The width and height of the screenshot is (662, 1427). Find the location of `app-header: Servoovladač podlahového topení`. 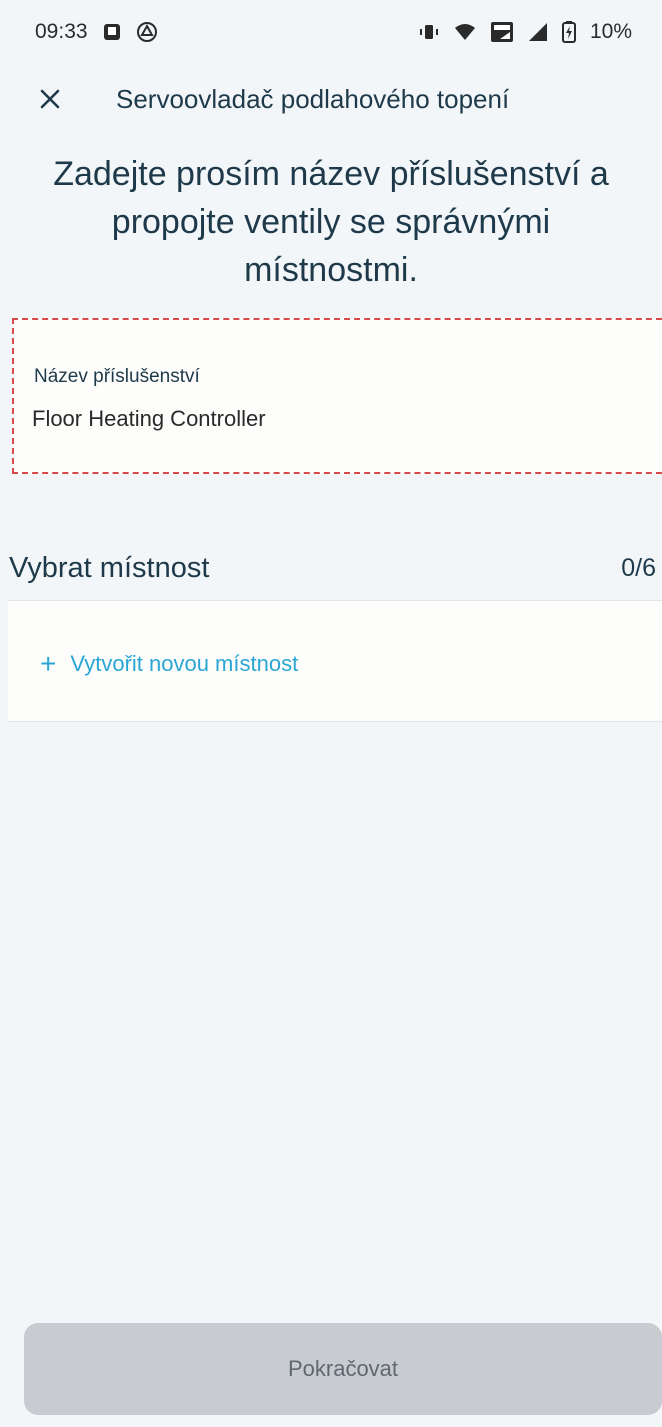

app-header: Servoovladač podlahového topení is located at coordinates (331, 99).